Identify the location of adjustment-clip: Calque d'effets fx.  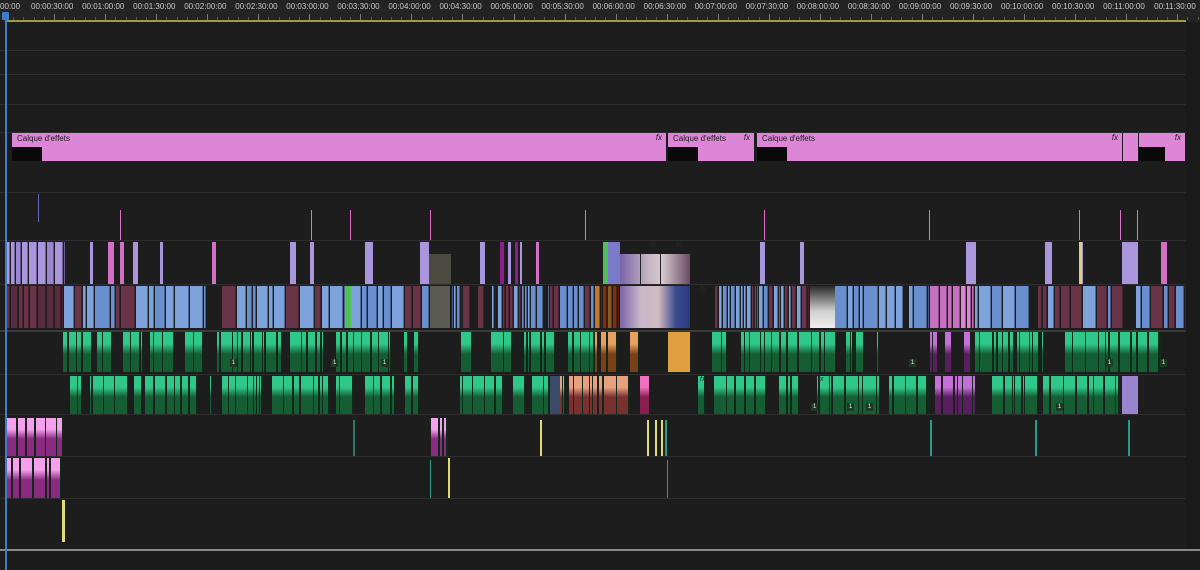
(711, 147).